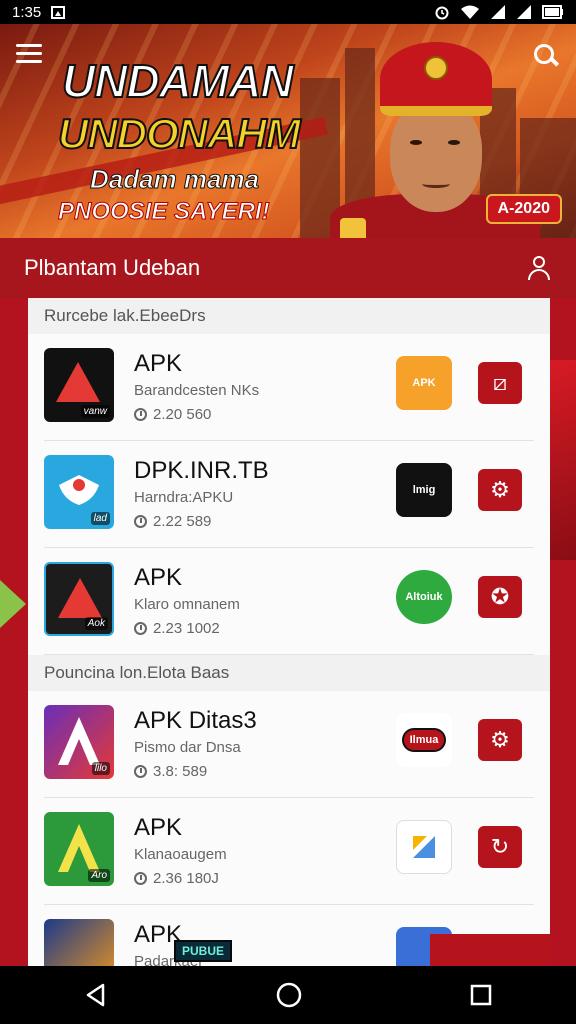 The width and height of the screenshot is (576, 1024). Describe the element at coordinates (79, 599) in the screenshot. I see `app-icon: Aok` at that location.